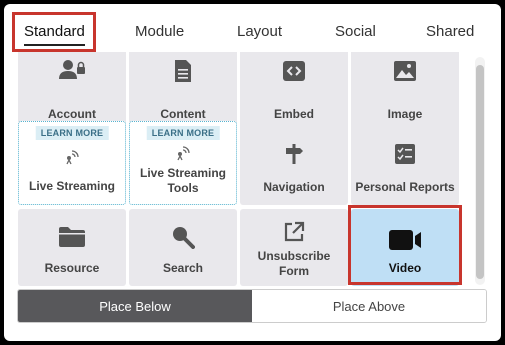  I want to click on tile-live-streaming-tools: LEARN MORE Live Streaming Tools, so click(183, 163).